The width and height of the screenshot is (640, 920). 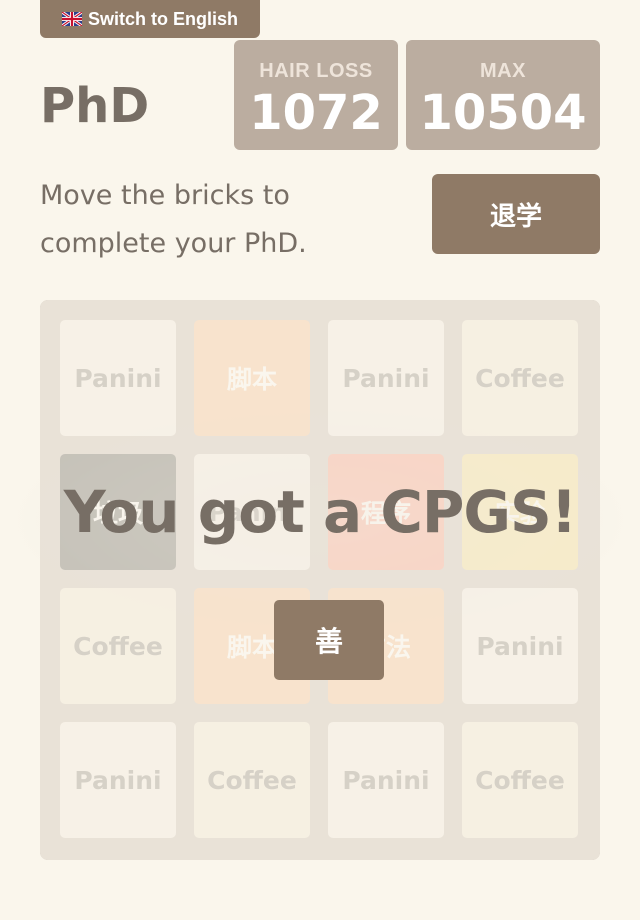 I want to click on switch-language-label: Switch to English, so click(x=162, y=18).